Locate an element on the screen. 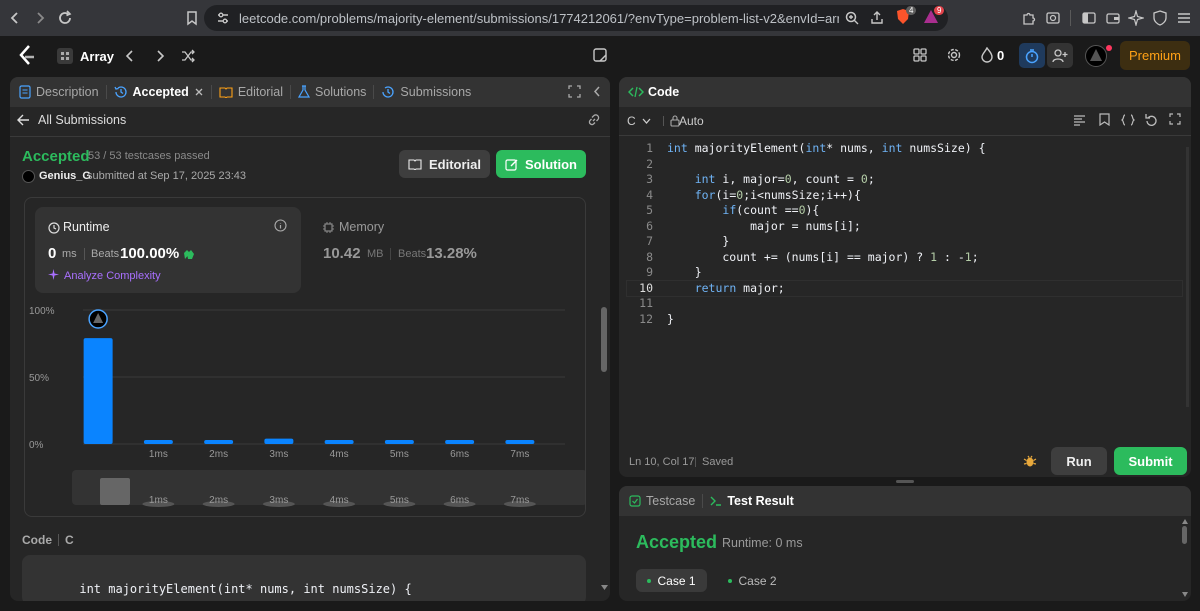 The height and width of the screenshot is (611, 1200). format-icon is located at coordinates (1079, 120).